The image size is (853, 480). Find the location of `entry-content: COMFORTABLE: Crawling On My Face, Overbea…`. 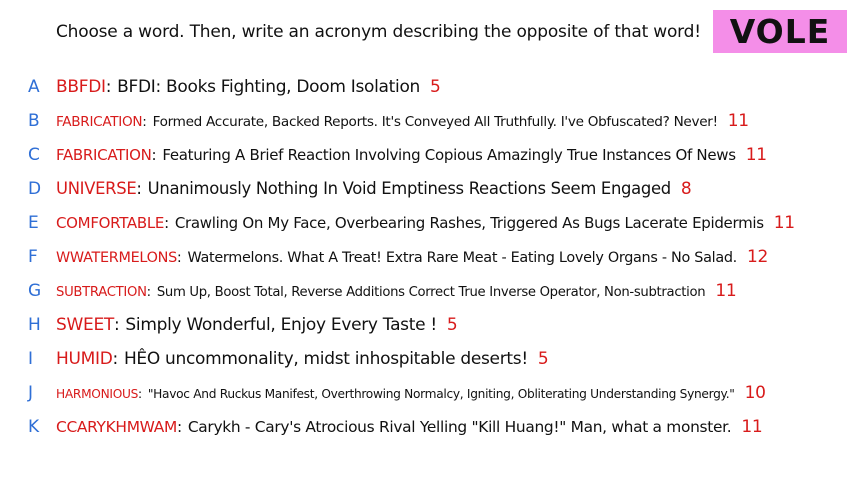

entry-content: COMFORTABLE: Crawling On My Face, Overbea… is located at coordinates (425, 223).